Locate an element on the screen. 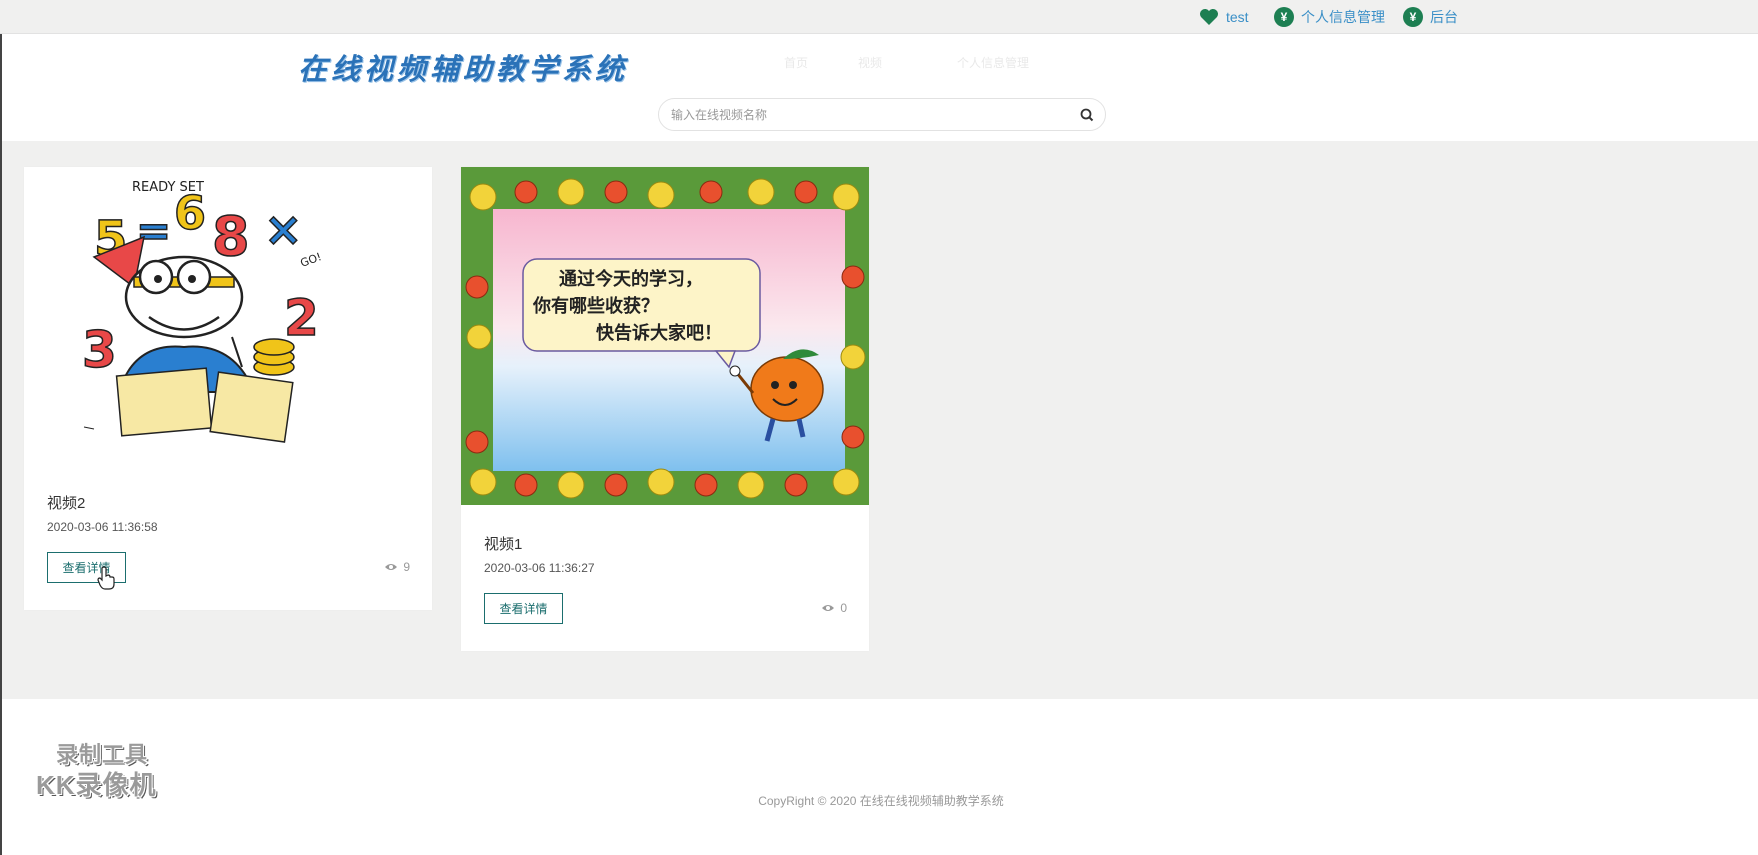  view-count: 0 is located at coordinates (834, 608).